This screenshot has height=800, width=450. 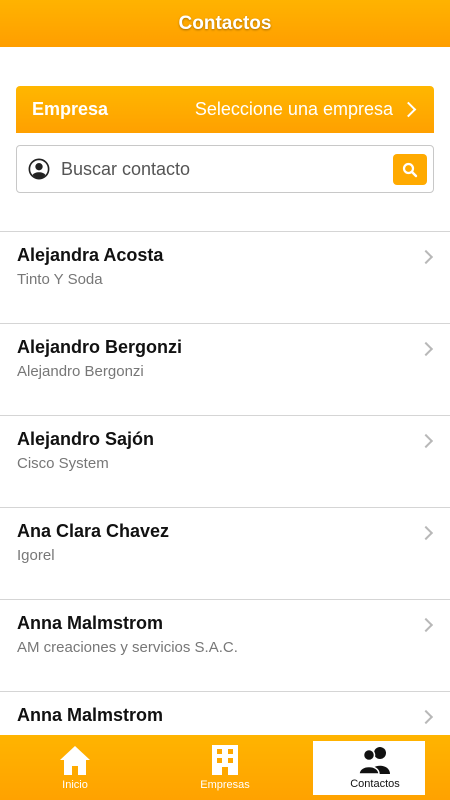 What do you see at coordinates (225, 785) in the screenshot?
I see `tab-label: Empresas` at bounding box center [225, 785].